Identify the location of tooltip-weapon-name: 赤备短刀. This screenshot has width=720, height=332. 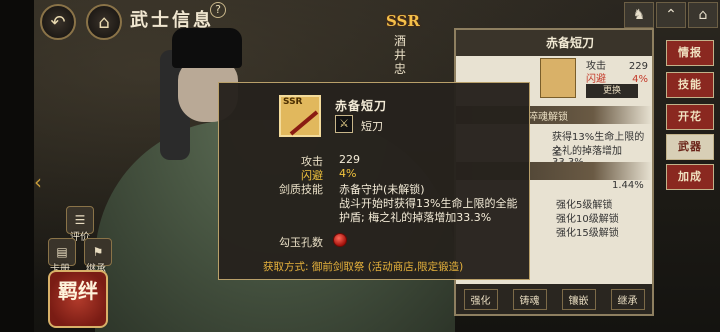
(361, 106).